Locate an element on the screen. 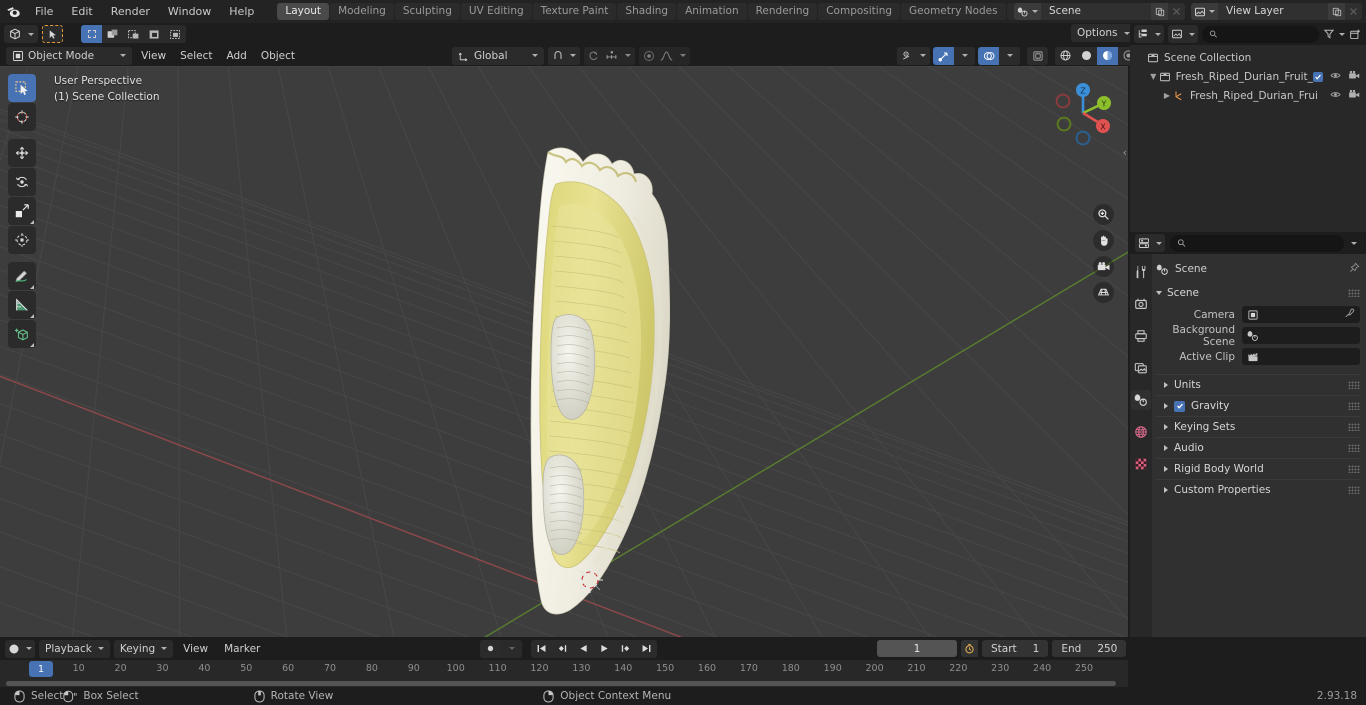 This screenshot has width=1366, height=705. frame-end-field: End 250 is located at coordinates (1089, 648).